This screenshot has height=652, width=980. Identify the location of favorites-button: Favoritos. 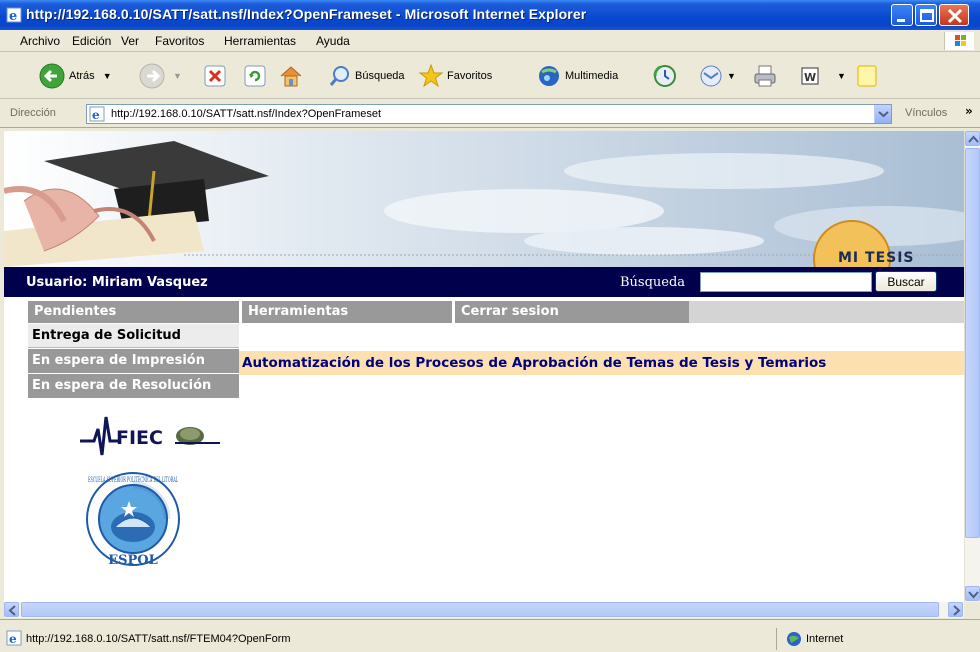
(455, 76).